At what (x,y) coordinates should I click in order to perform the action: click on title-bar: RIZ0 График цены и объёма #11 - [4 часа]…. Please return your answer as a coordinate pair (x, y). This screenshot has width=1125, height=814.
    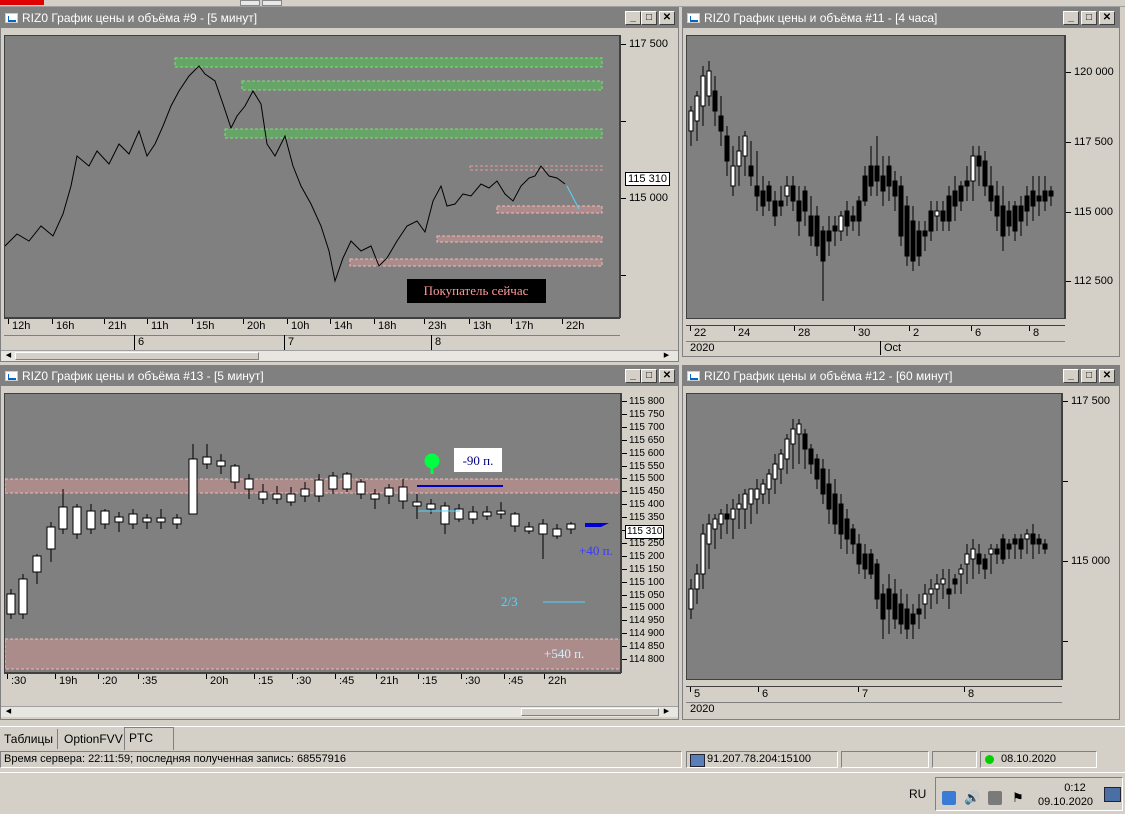
    Looking at the image, I should click on (901, 18).